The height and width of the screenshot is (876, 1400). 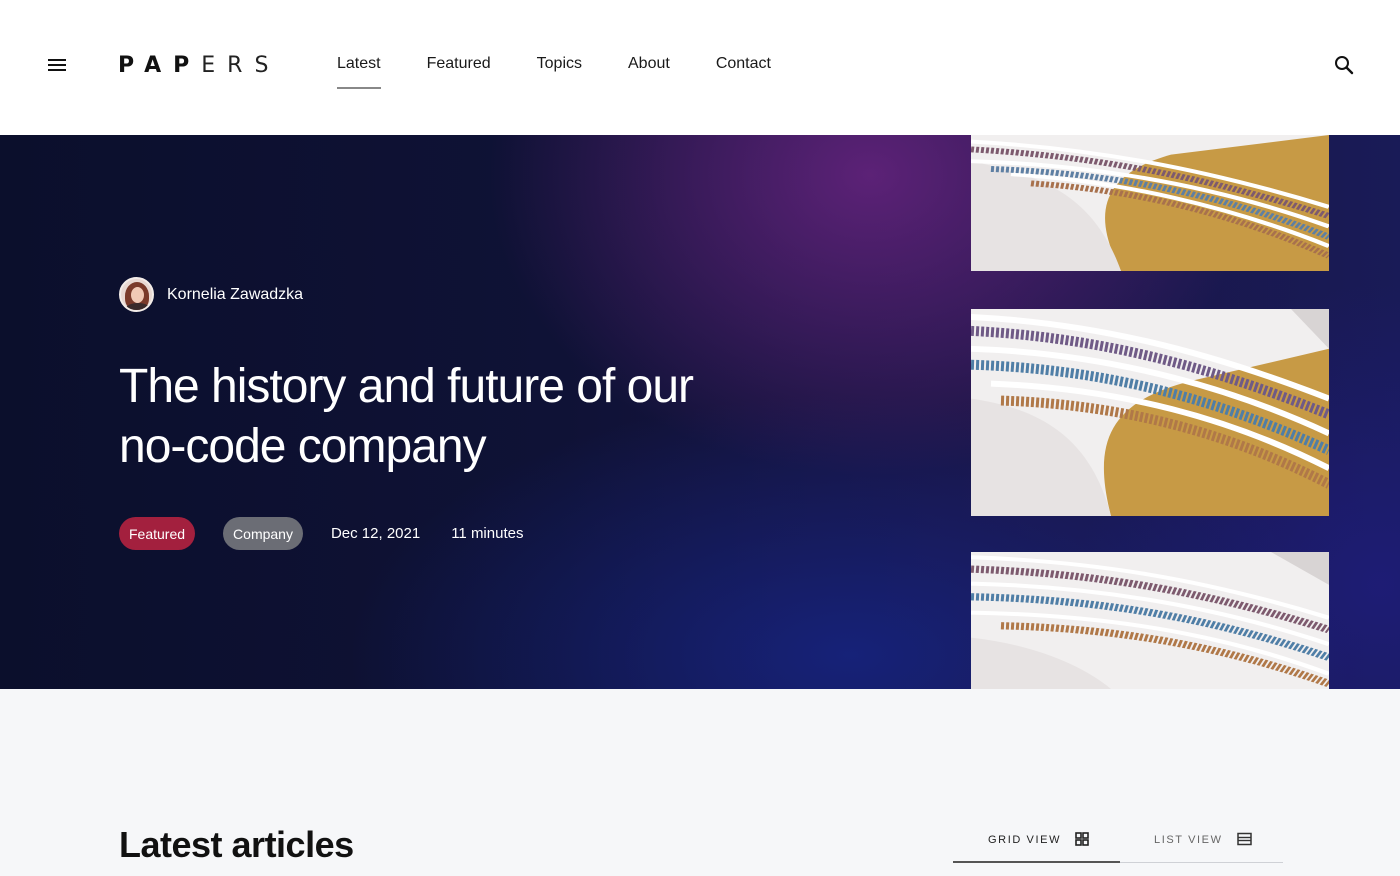 What do you see at coordinates (359, 70) in the screenshot?
I see `nav-latest: Latest` at bounding box center [359, 70].